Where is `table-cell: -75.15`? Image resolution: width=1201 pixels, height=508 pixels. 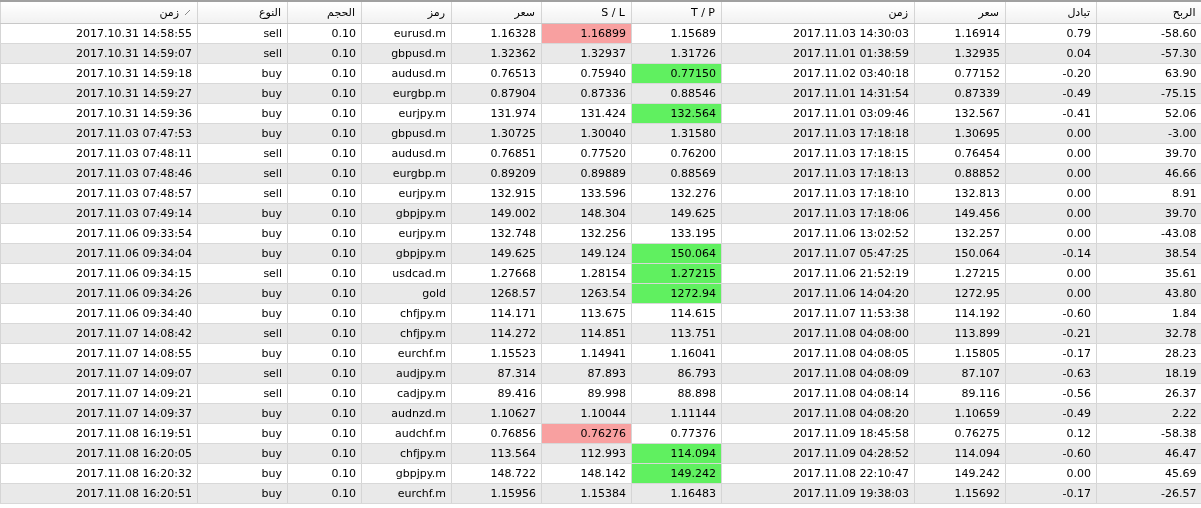 table-cell: -75.15 is located at coordinates (1148, 93).